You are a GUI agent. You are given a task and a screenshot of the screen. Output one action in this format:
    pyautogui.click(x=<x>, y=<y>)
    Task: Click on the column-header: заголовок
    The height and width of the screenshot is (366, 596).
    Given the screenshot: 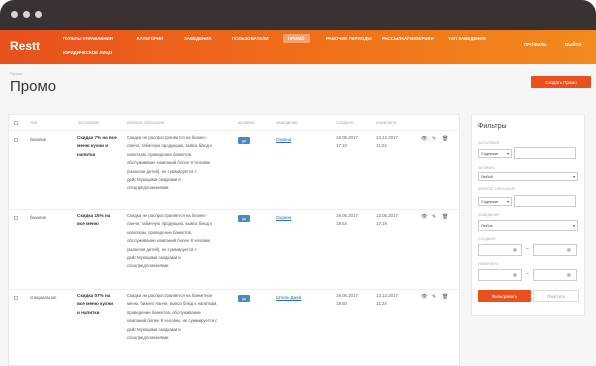 What is the action you would take?
    pyautogui.click(x=88, y=123)
    